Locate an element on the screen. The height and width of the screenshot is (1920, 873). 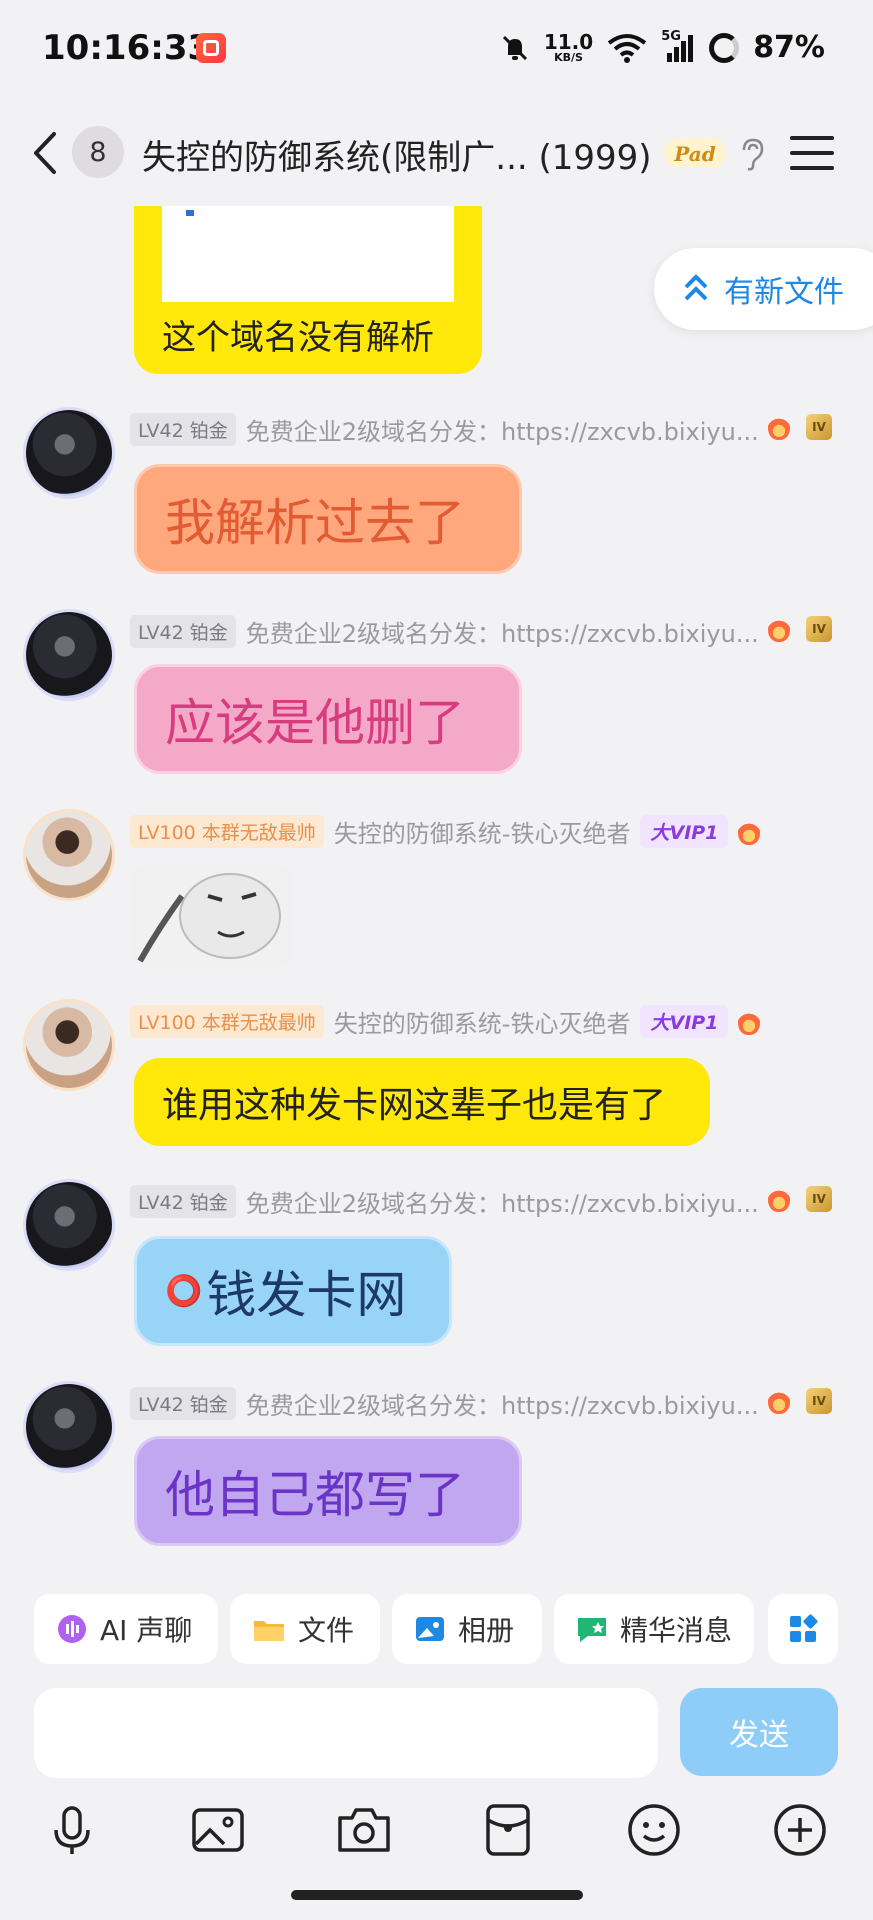
ai-voice-icon is located at coordinates (72, 1629).